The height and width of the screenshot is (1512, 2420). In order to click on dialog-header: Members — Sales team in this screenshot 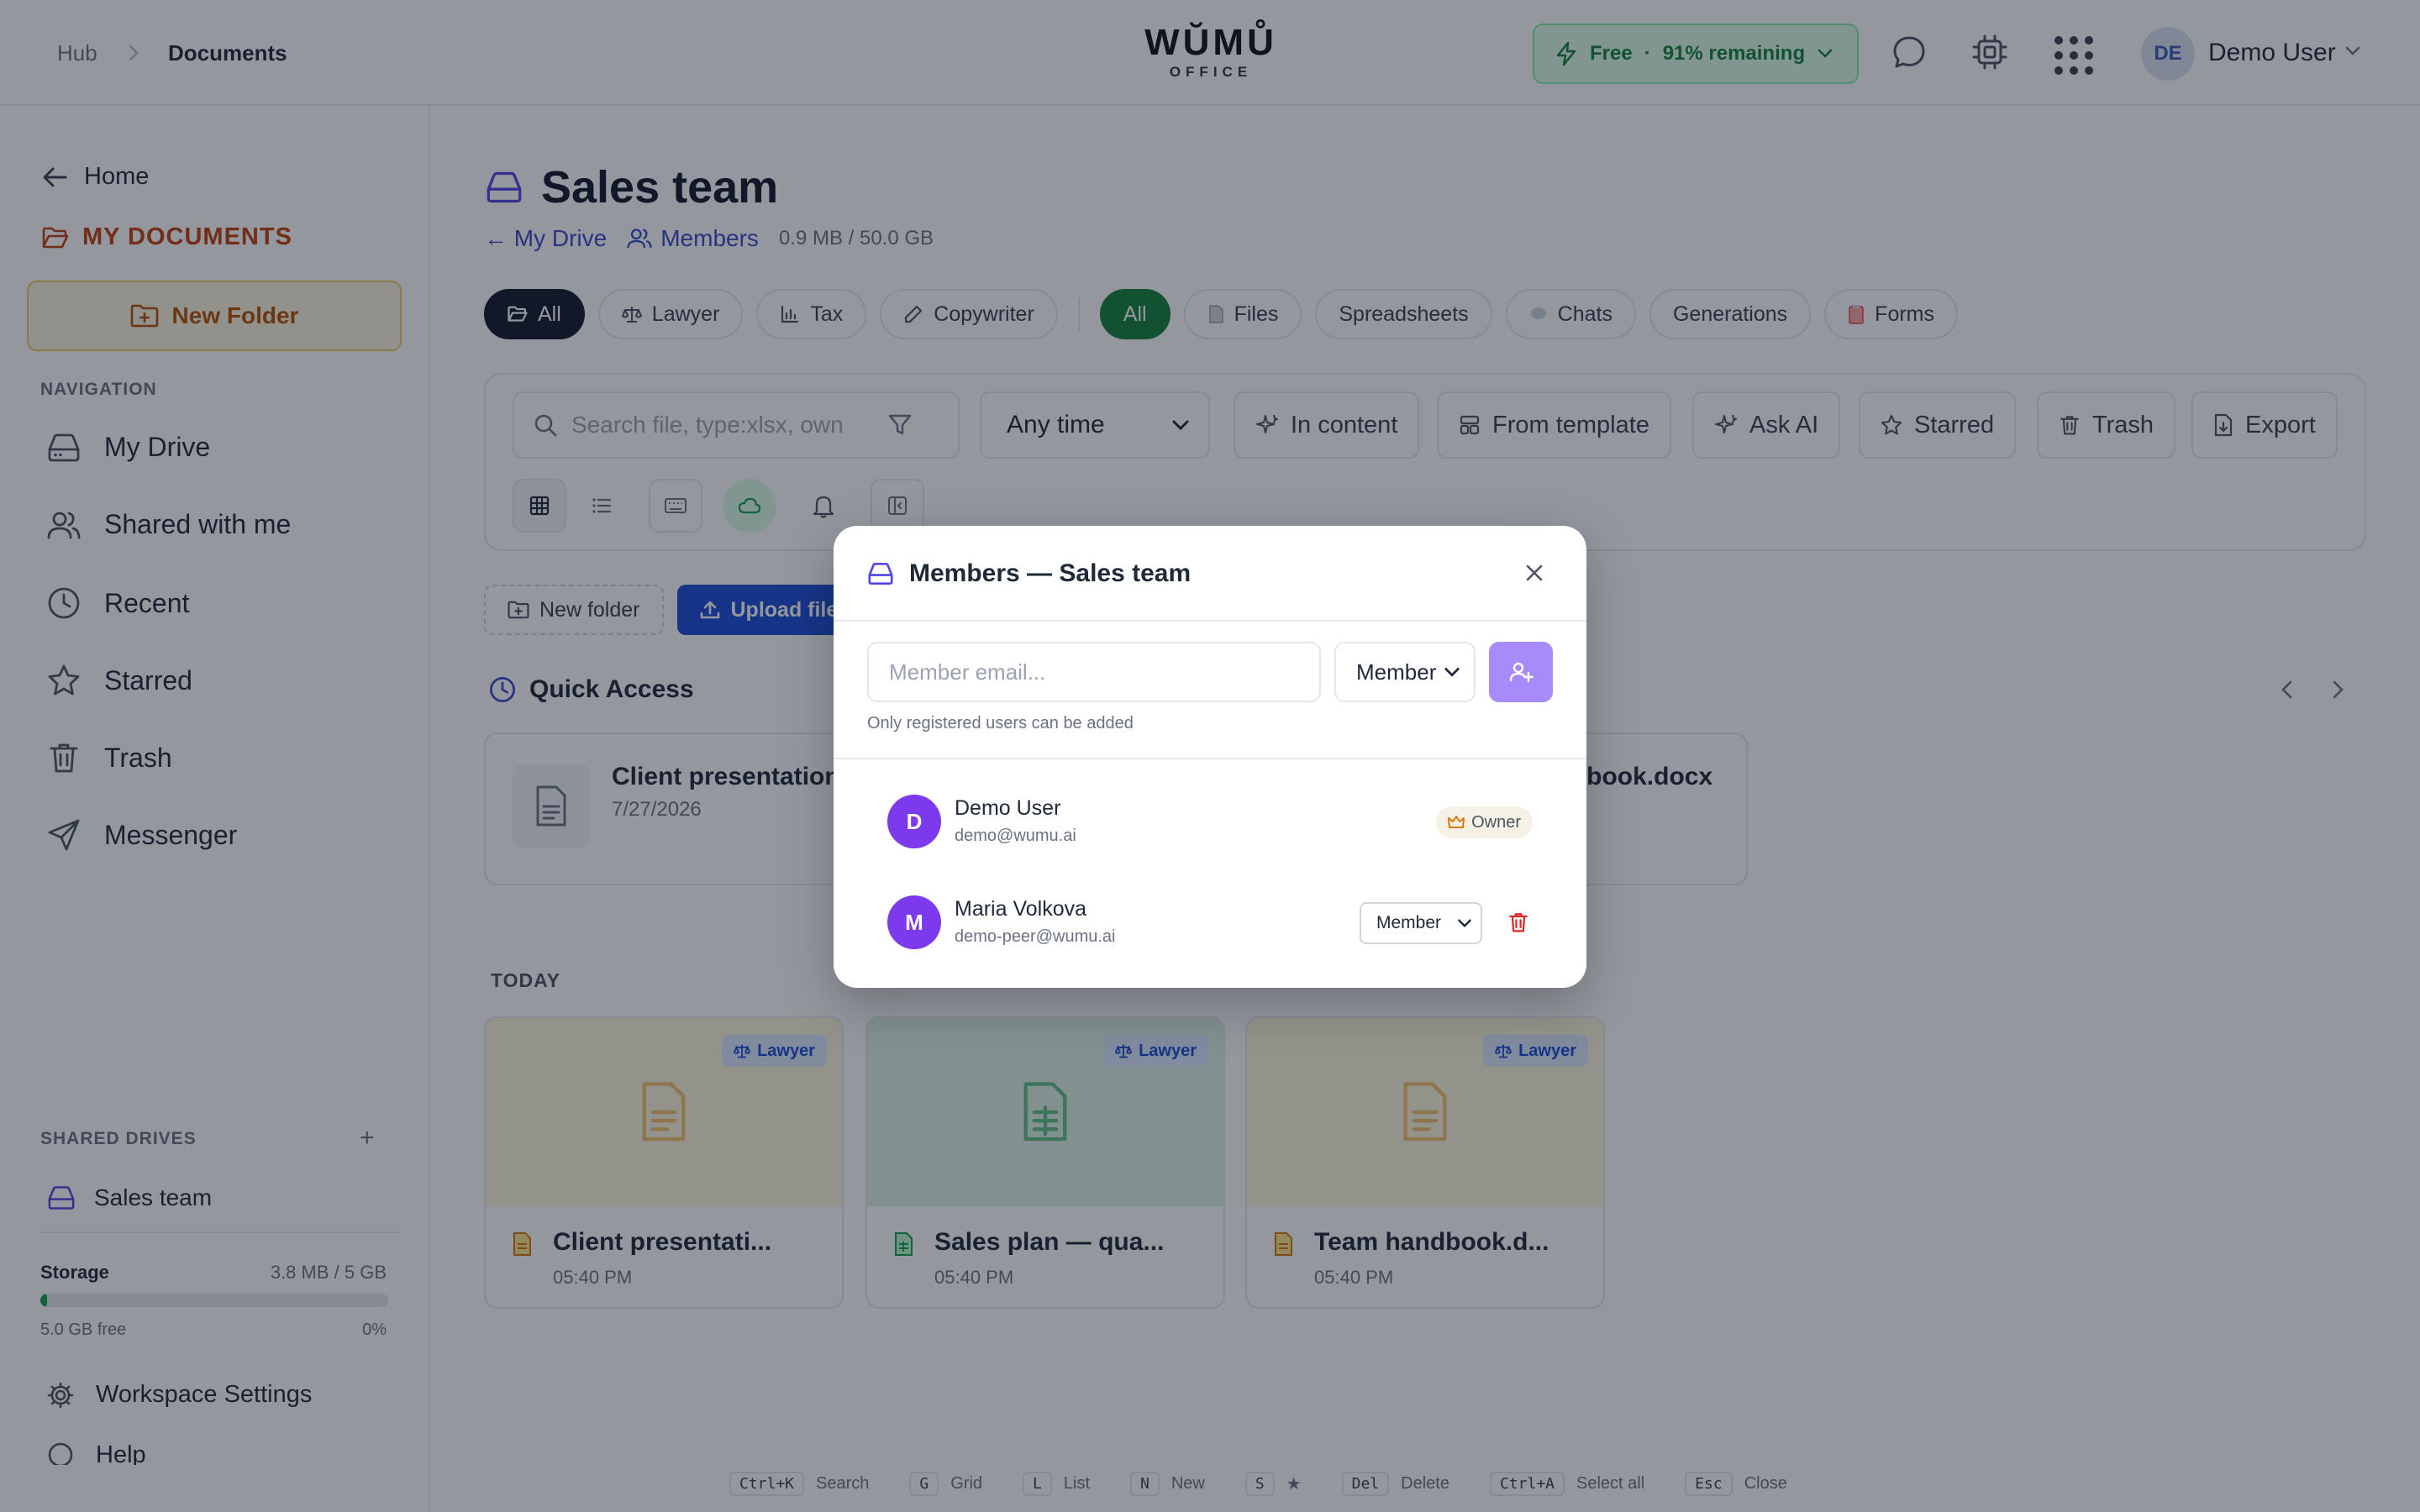, I will do `click(1210, 574)`.